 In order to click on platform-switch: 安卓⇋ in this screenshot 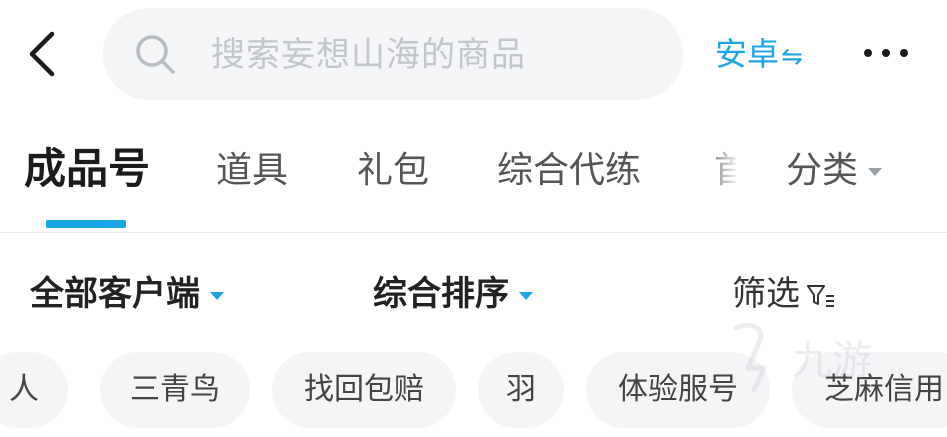, I will do `click(759, 55)`.